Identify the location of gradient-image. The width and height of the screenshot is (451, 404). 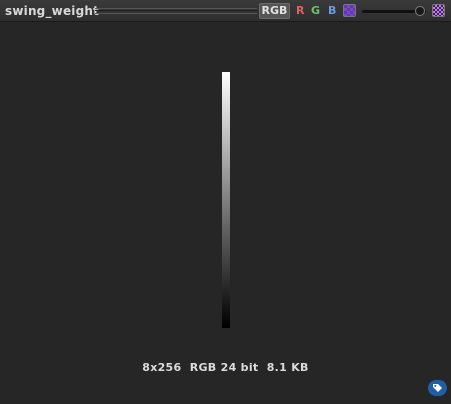
(226, 200).